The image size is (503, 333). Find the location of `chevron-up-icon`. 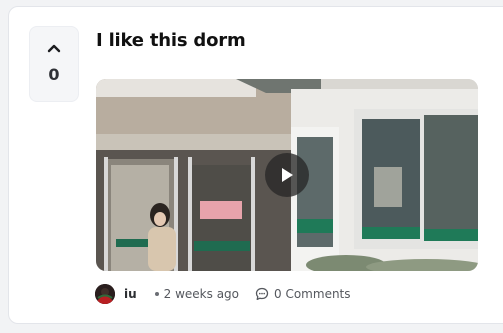

chevron-up-icon is located at coordinates (54, 48).